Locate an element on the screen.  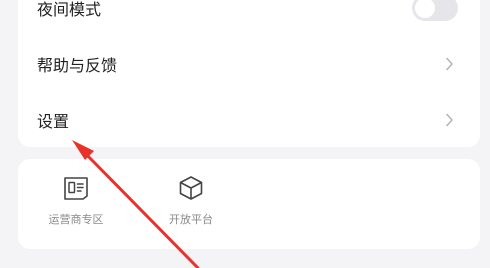
settings-label: 设置 is located at coordinates (53, 121).